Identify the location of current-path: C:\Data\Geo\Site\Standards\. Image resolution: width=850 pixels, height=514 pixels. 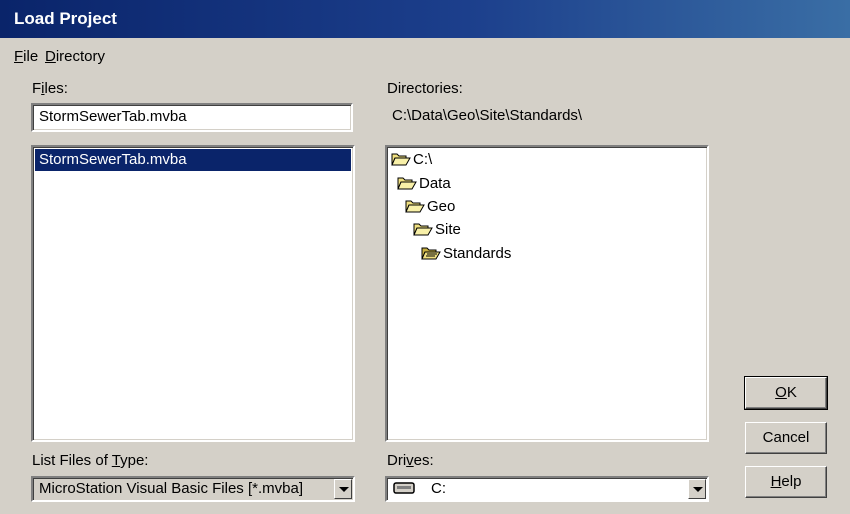
(487, 115).